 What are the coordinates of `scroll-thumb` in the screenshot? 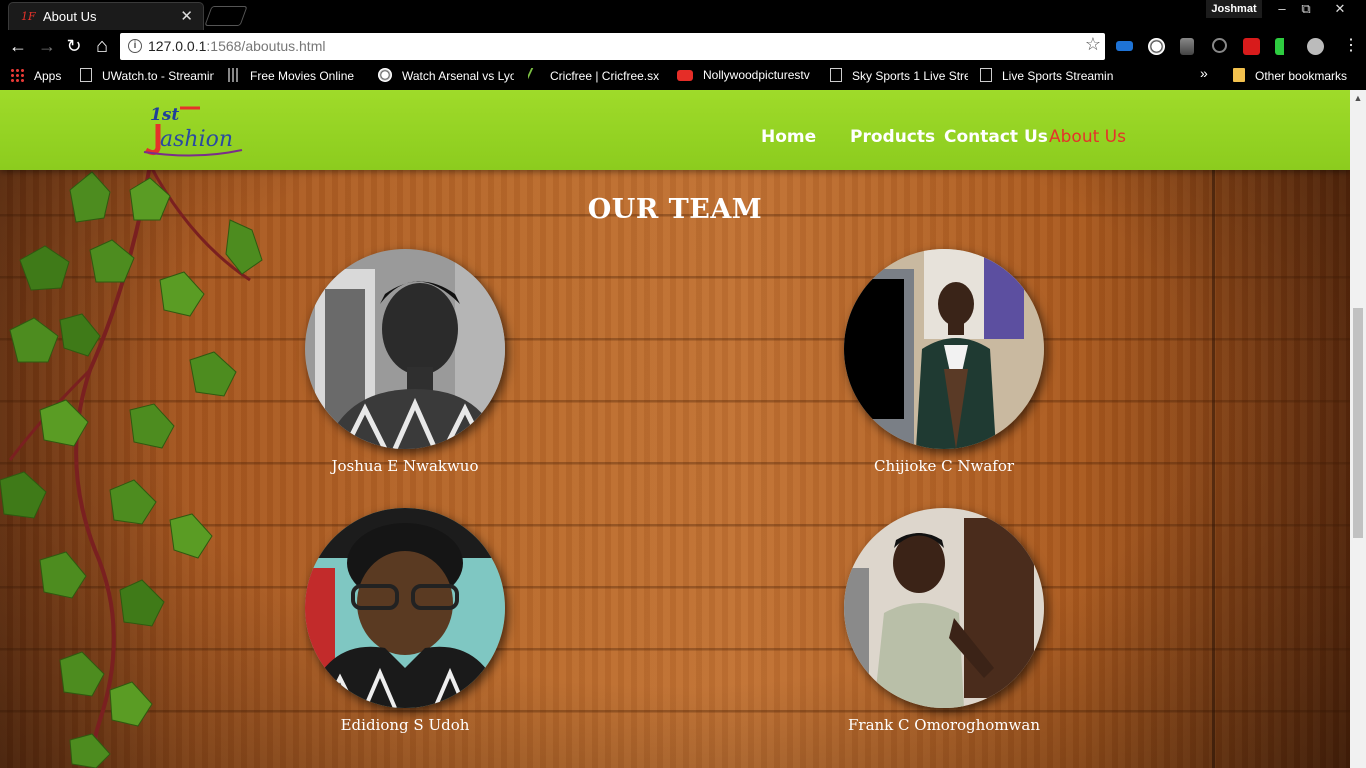 It's located at (1358, 423).